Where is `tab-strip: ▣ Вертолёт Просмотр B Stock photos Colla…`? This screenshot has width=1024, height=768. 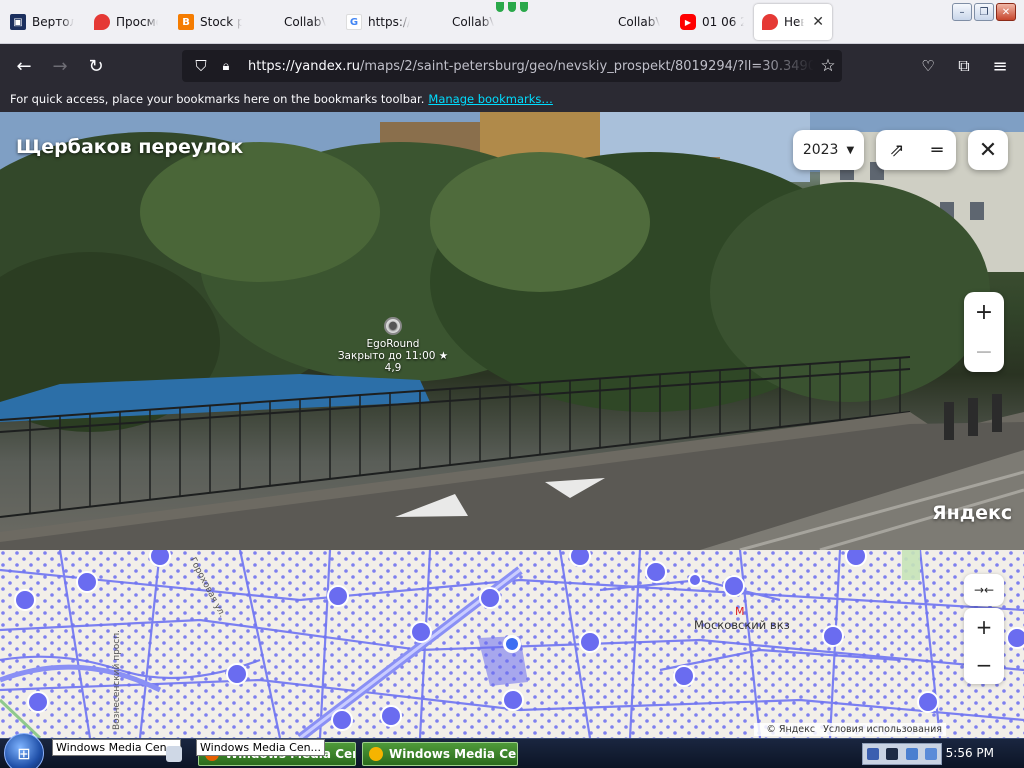 tab-strip: ▣ Вертолёт Просмотр B Stock photos Colla… is located at coordinates (512, 22).